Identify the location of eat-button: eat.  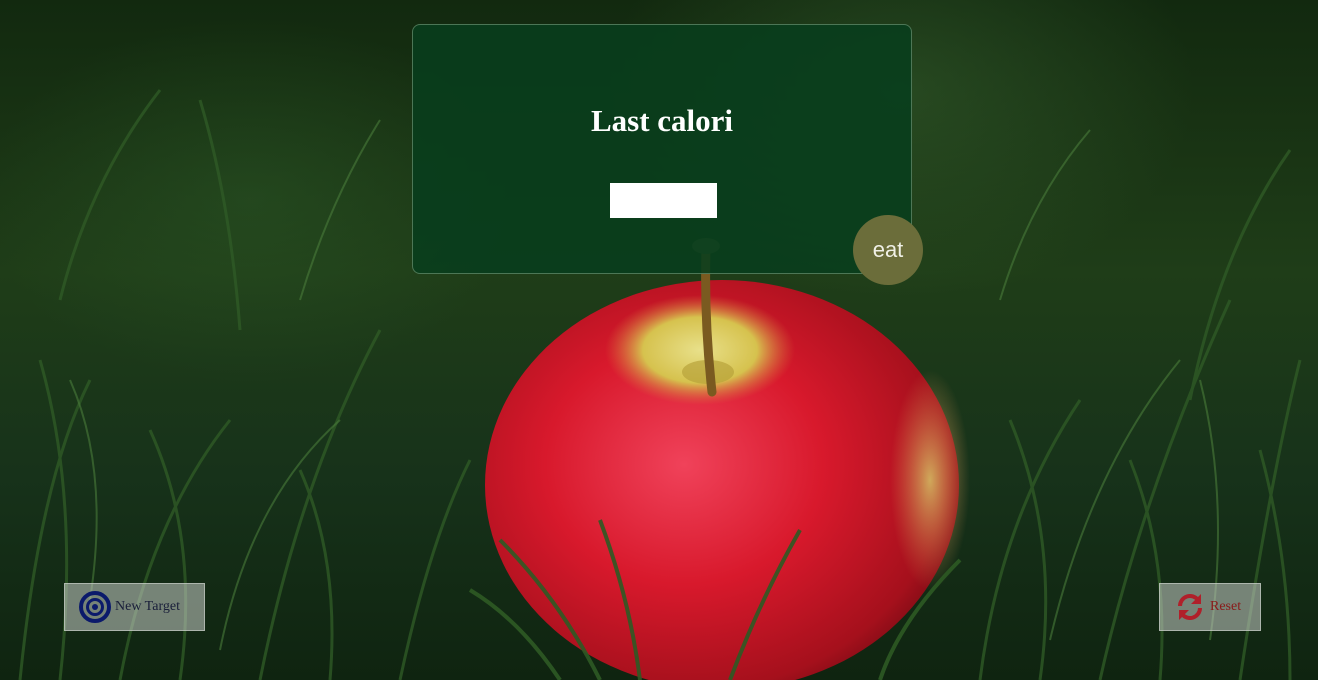
(888, 250).